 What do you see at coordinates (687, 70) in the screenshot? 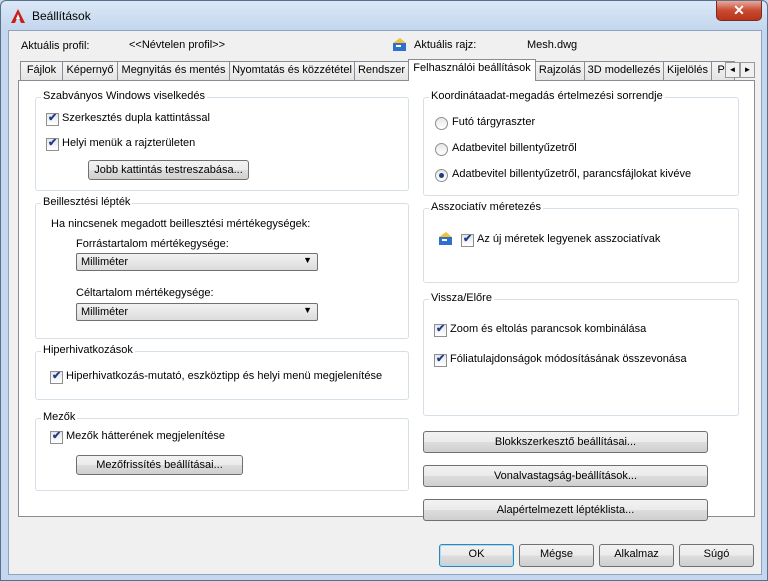
I see `tab-selection: Kijelölés` at bounding box center [687, 70].